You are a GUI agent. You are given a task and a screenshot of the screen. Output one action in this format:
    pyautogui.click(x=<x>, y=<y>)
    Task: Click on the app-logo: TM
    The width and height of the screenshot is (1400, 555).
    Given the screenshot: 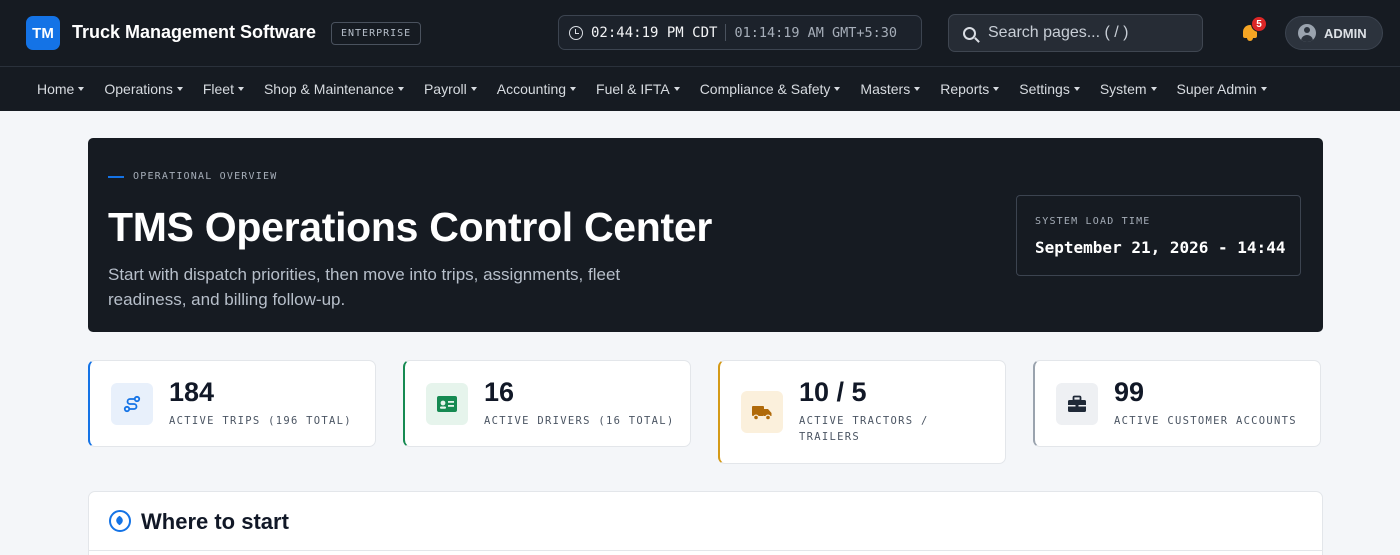 What is the action you would take?
    pyautogui.click(x=43, y=33)
    